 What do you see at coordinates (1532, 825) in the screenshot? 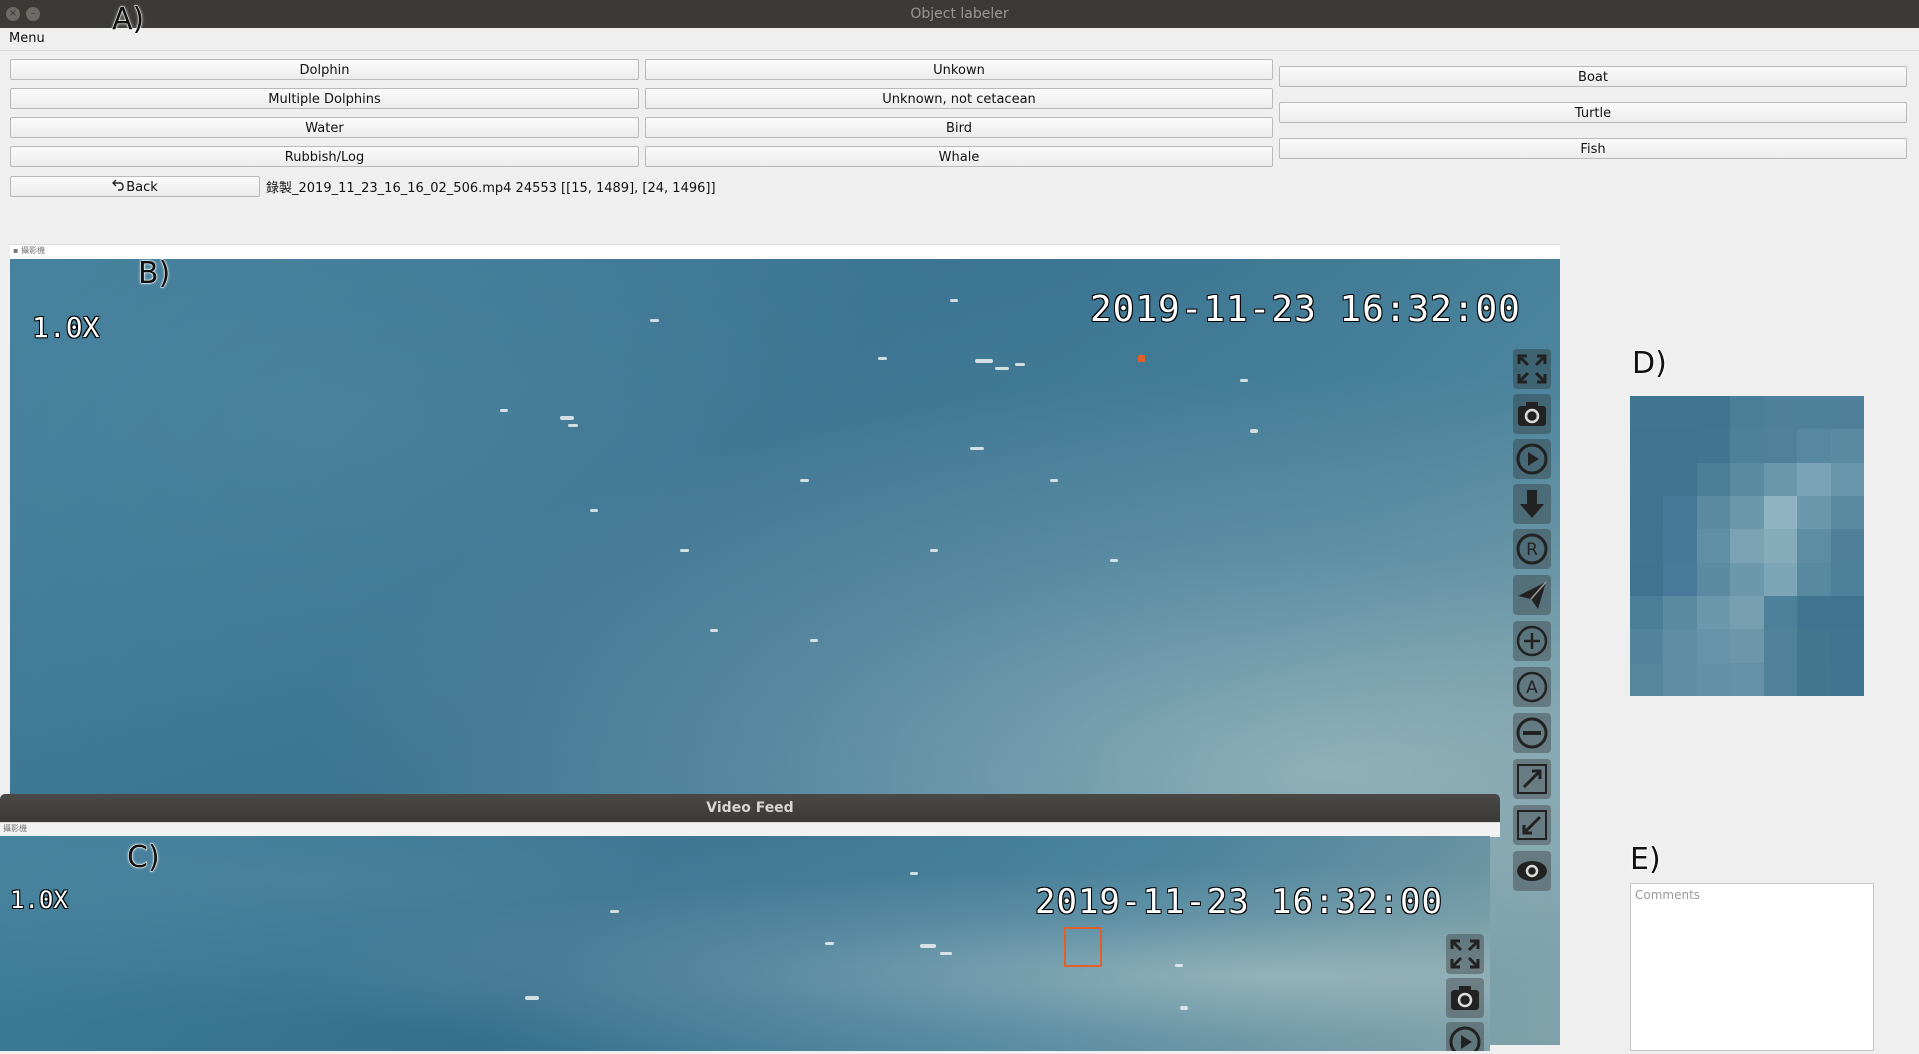
I see `shrink-icon` at bounding box center [1532, 825].